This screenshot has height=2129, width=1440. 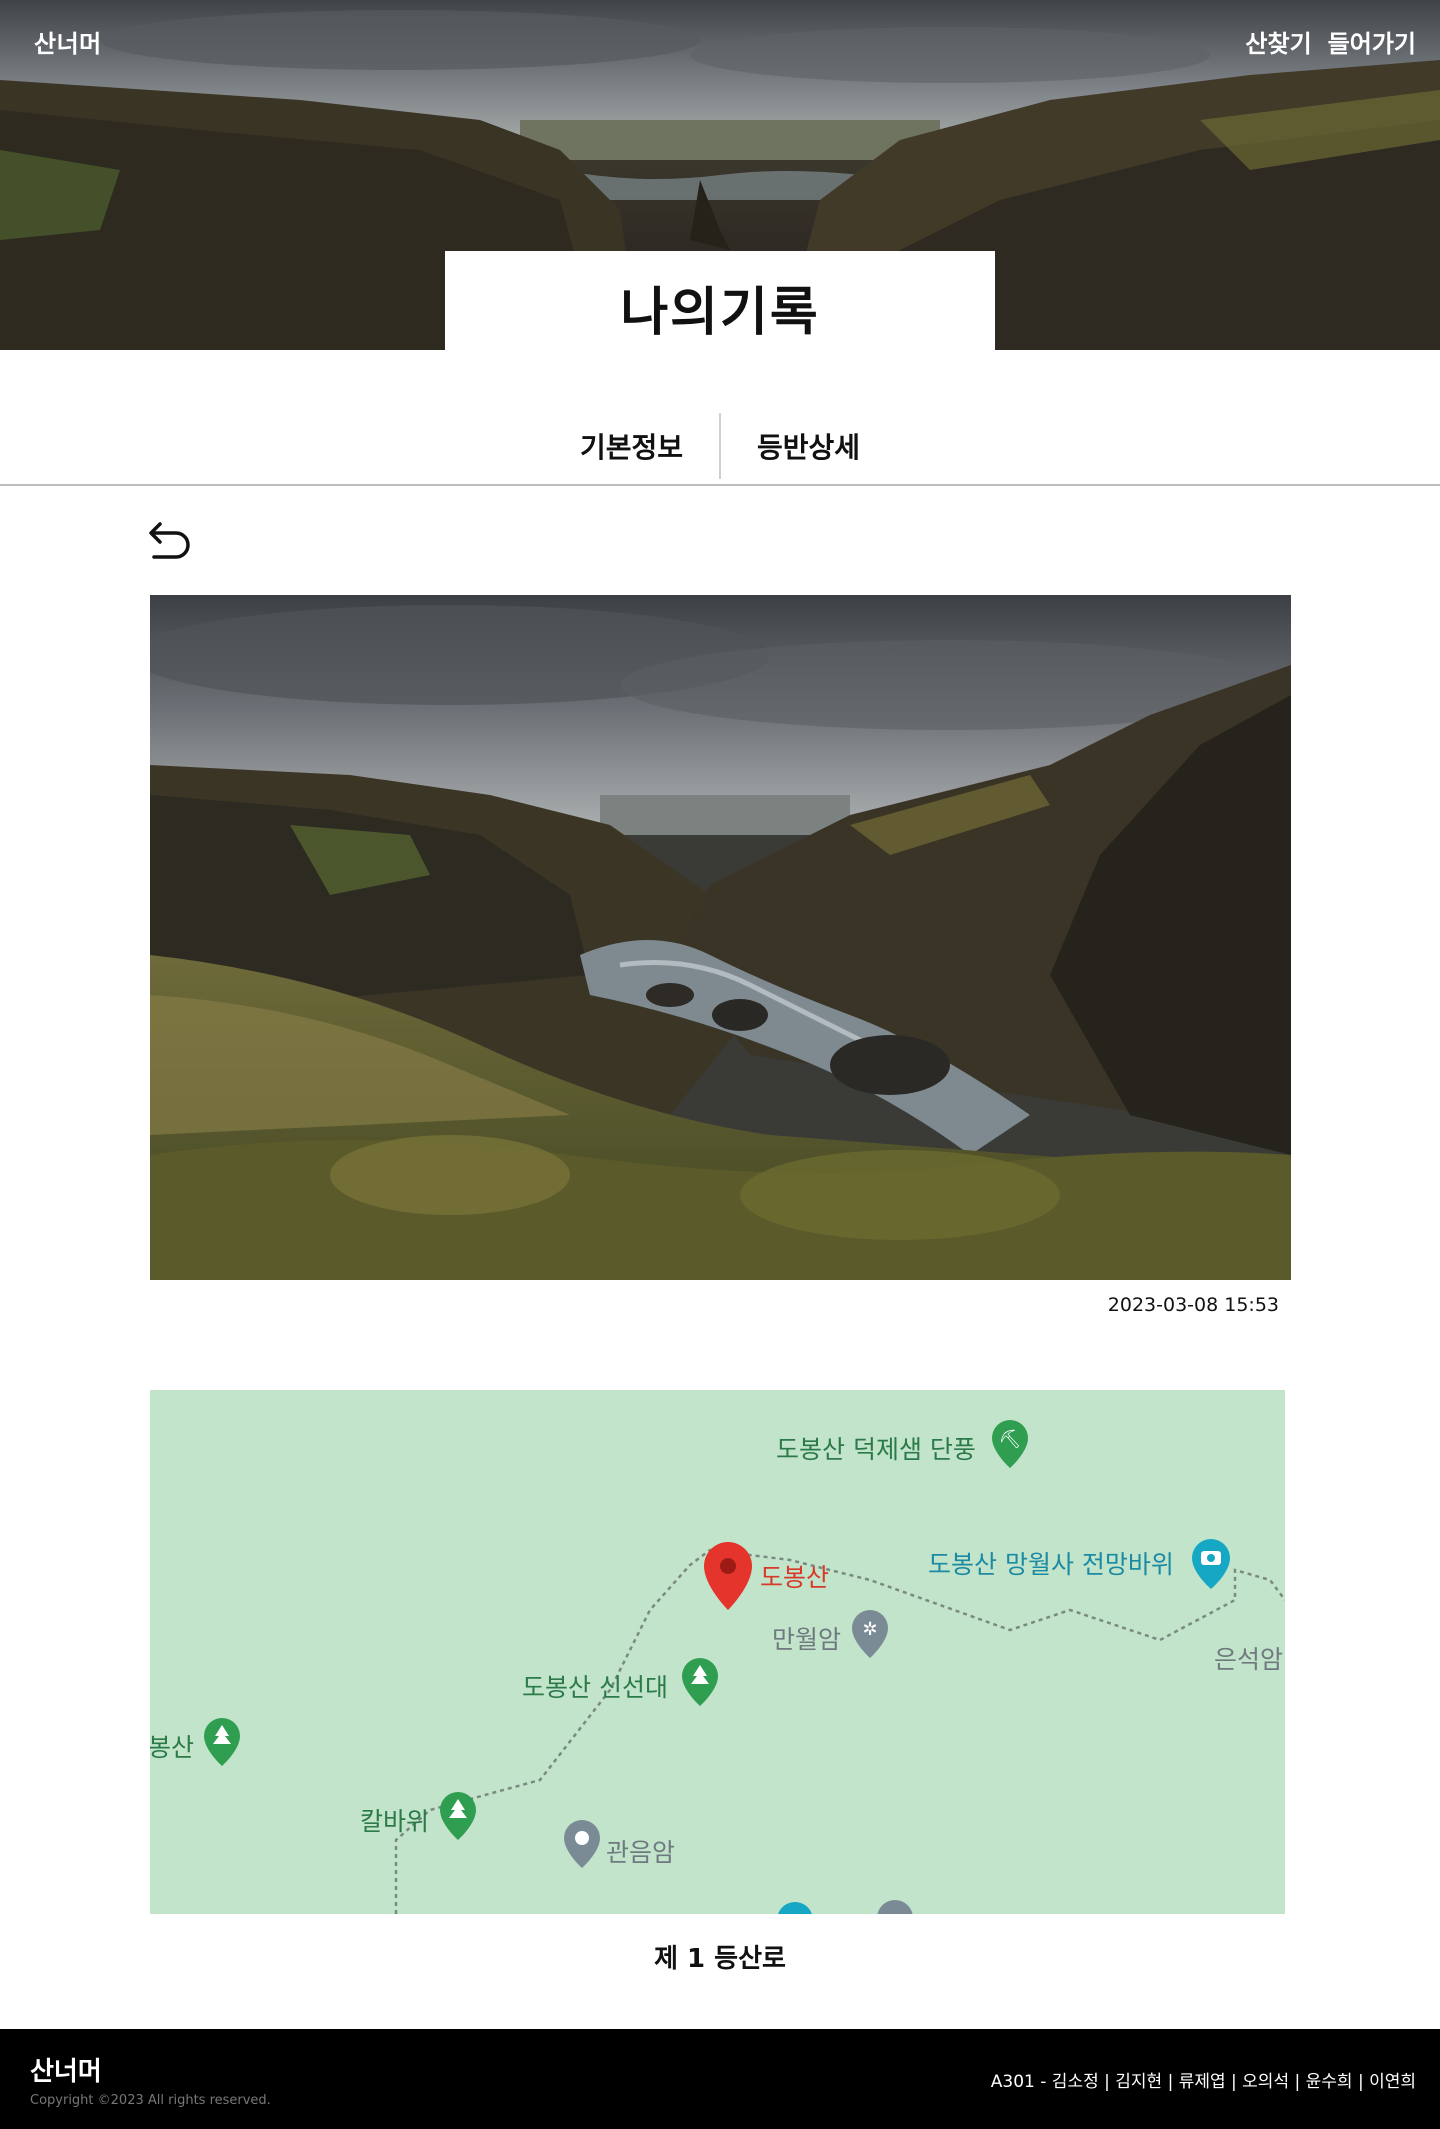 I want to click on page-title-card: 나의기록, so click(x=720, y=301).